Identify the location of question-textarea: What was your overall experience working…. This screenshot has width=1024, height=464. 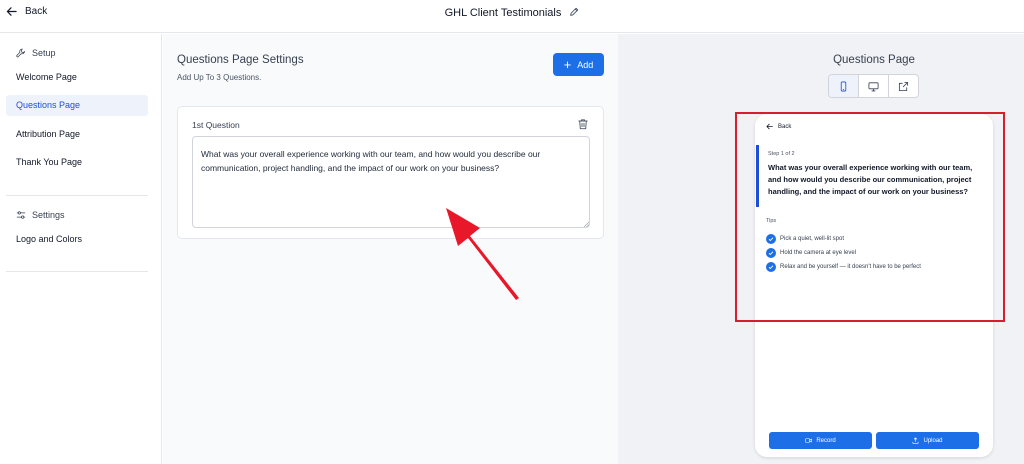
(391, 182).